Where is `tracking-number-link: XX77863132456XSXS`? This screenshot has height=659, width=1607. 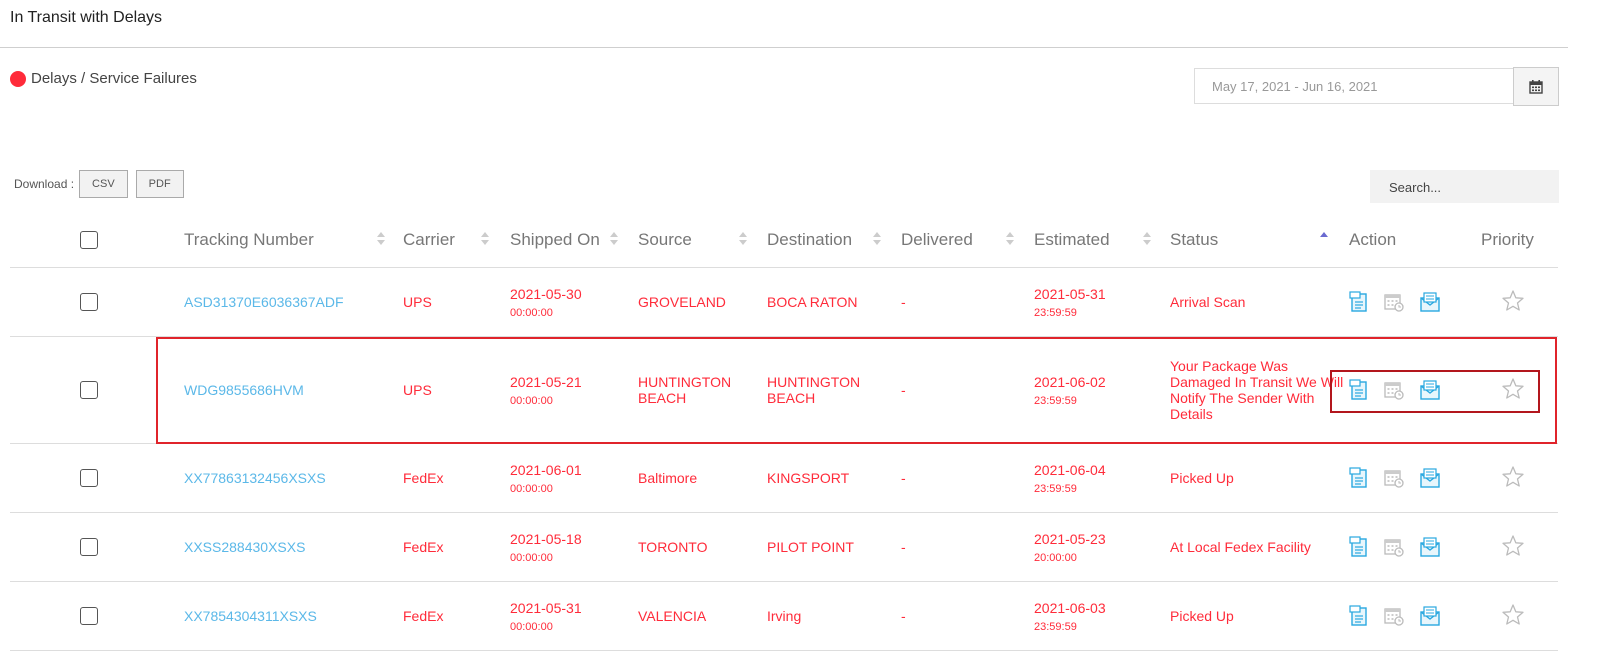 tracking-number-link: XX77863132456XSXS is located at coordinates (255, 478).